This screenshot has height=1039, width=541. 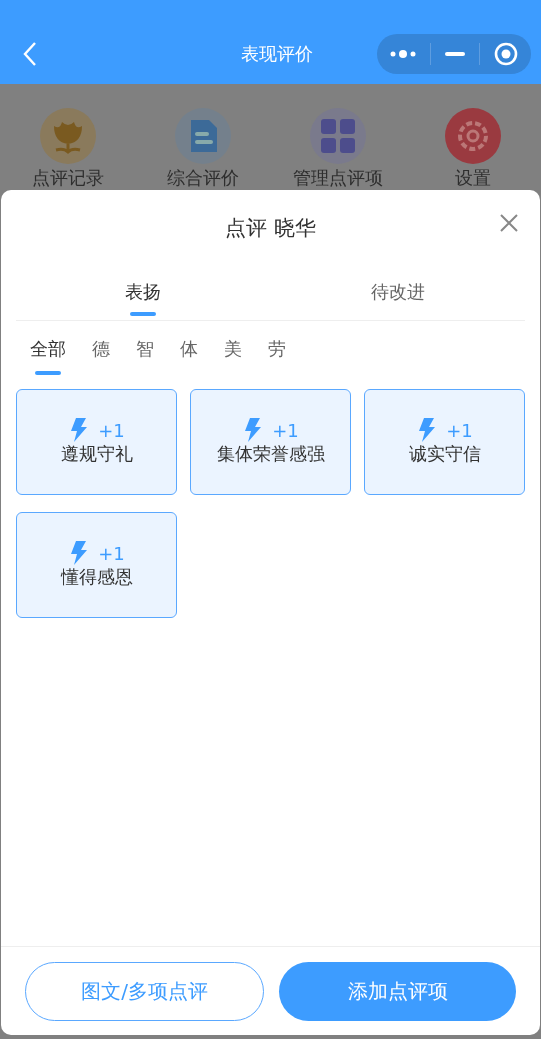 I want to click on review-item-card: +1 集体荣誉感强, so click(x=270, y=442).